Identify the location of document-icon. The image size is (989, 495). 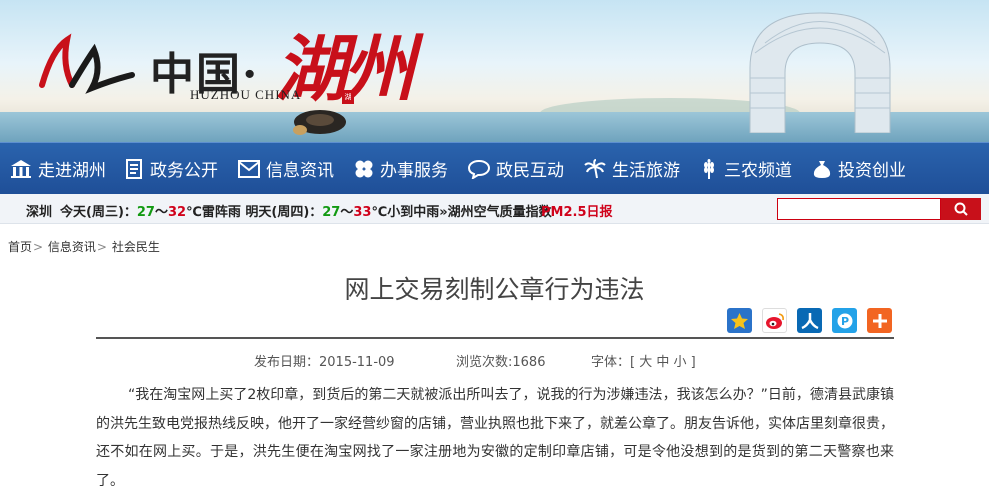
(134, 168).